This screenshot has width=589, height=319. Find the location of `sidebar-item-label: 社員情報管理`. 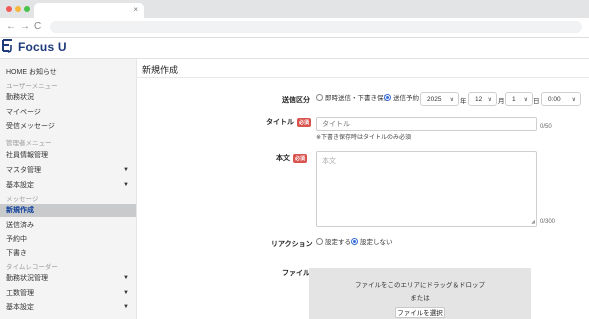

sidebar-item-label: 社員情報管理 is located at coordinates (27, 155).